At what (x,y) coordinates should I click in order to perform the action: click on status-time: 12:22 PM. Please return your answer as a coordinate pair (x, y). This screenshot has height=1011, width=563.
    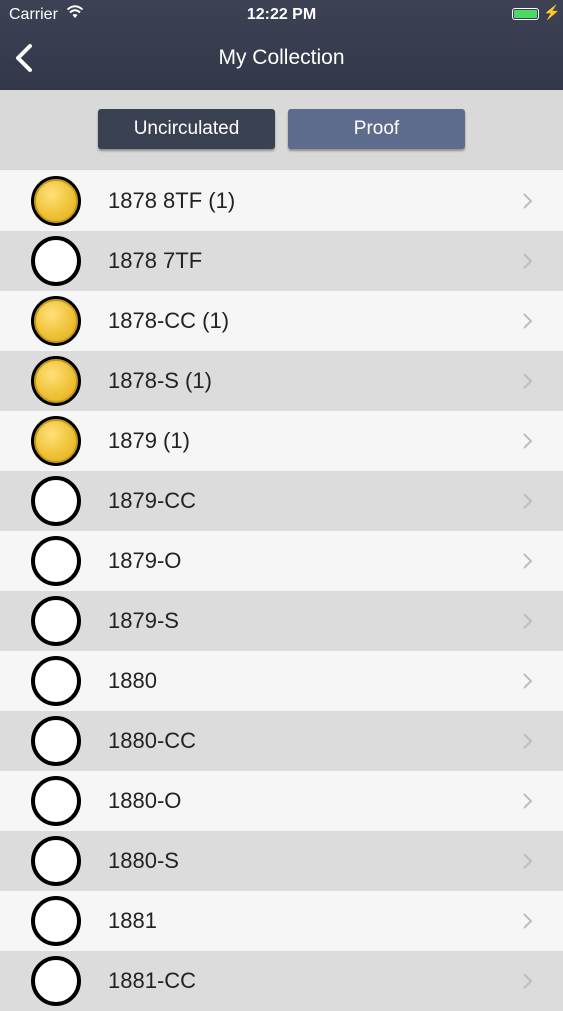
    Looking at the image, I should click on (281, 14).